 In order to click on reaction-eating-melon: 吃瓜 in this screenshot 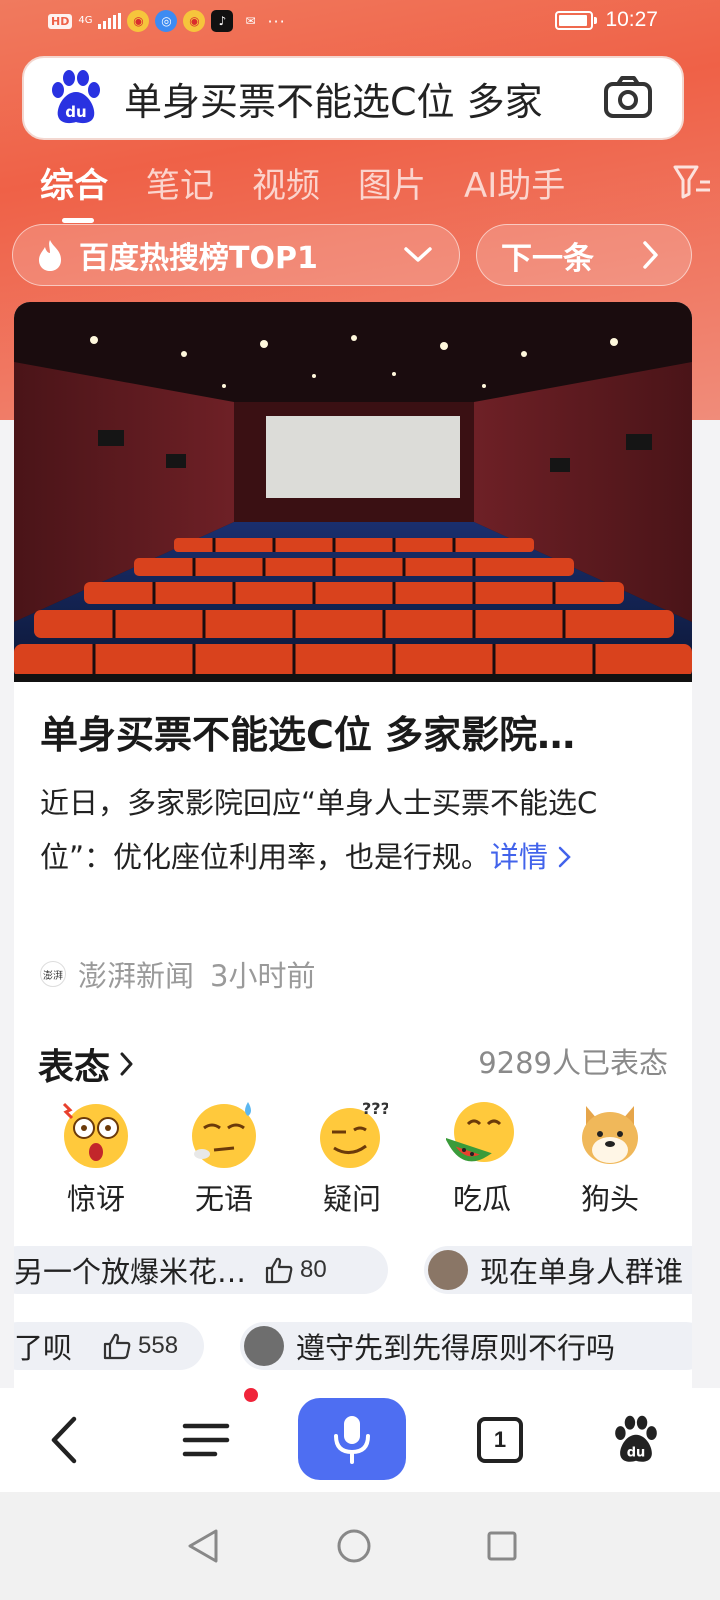, I will do `click(482, 1158)`.